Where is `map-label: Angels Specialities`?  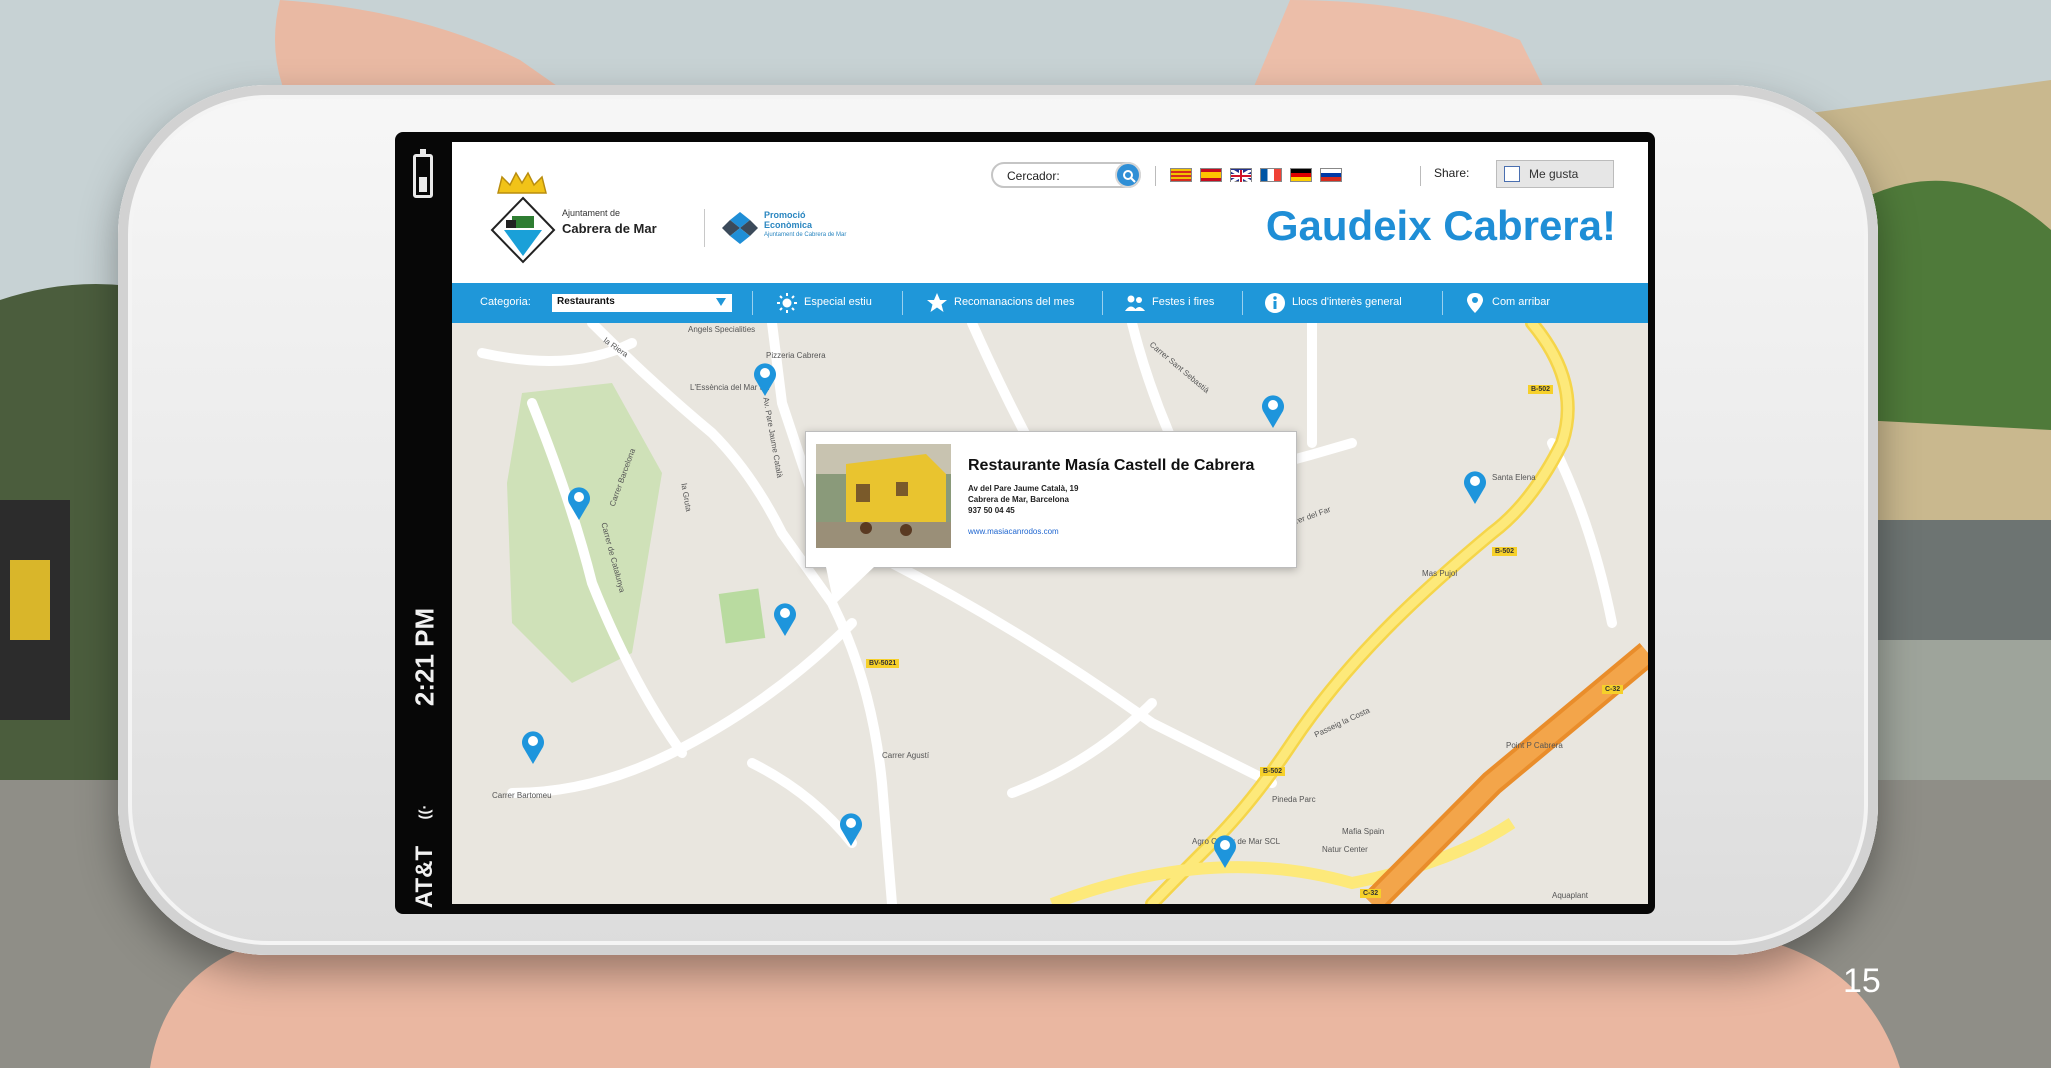 map-label: Angels Specialities is located at coordinates (722, 329).